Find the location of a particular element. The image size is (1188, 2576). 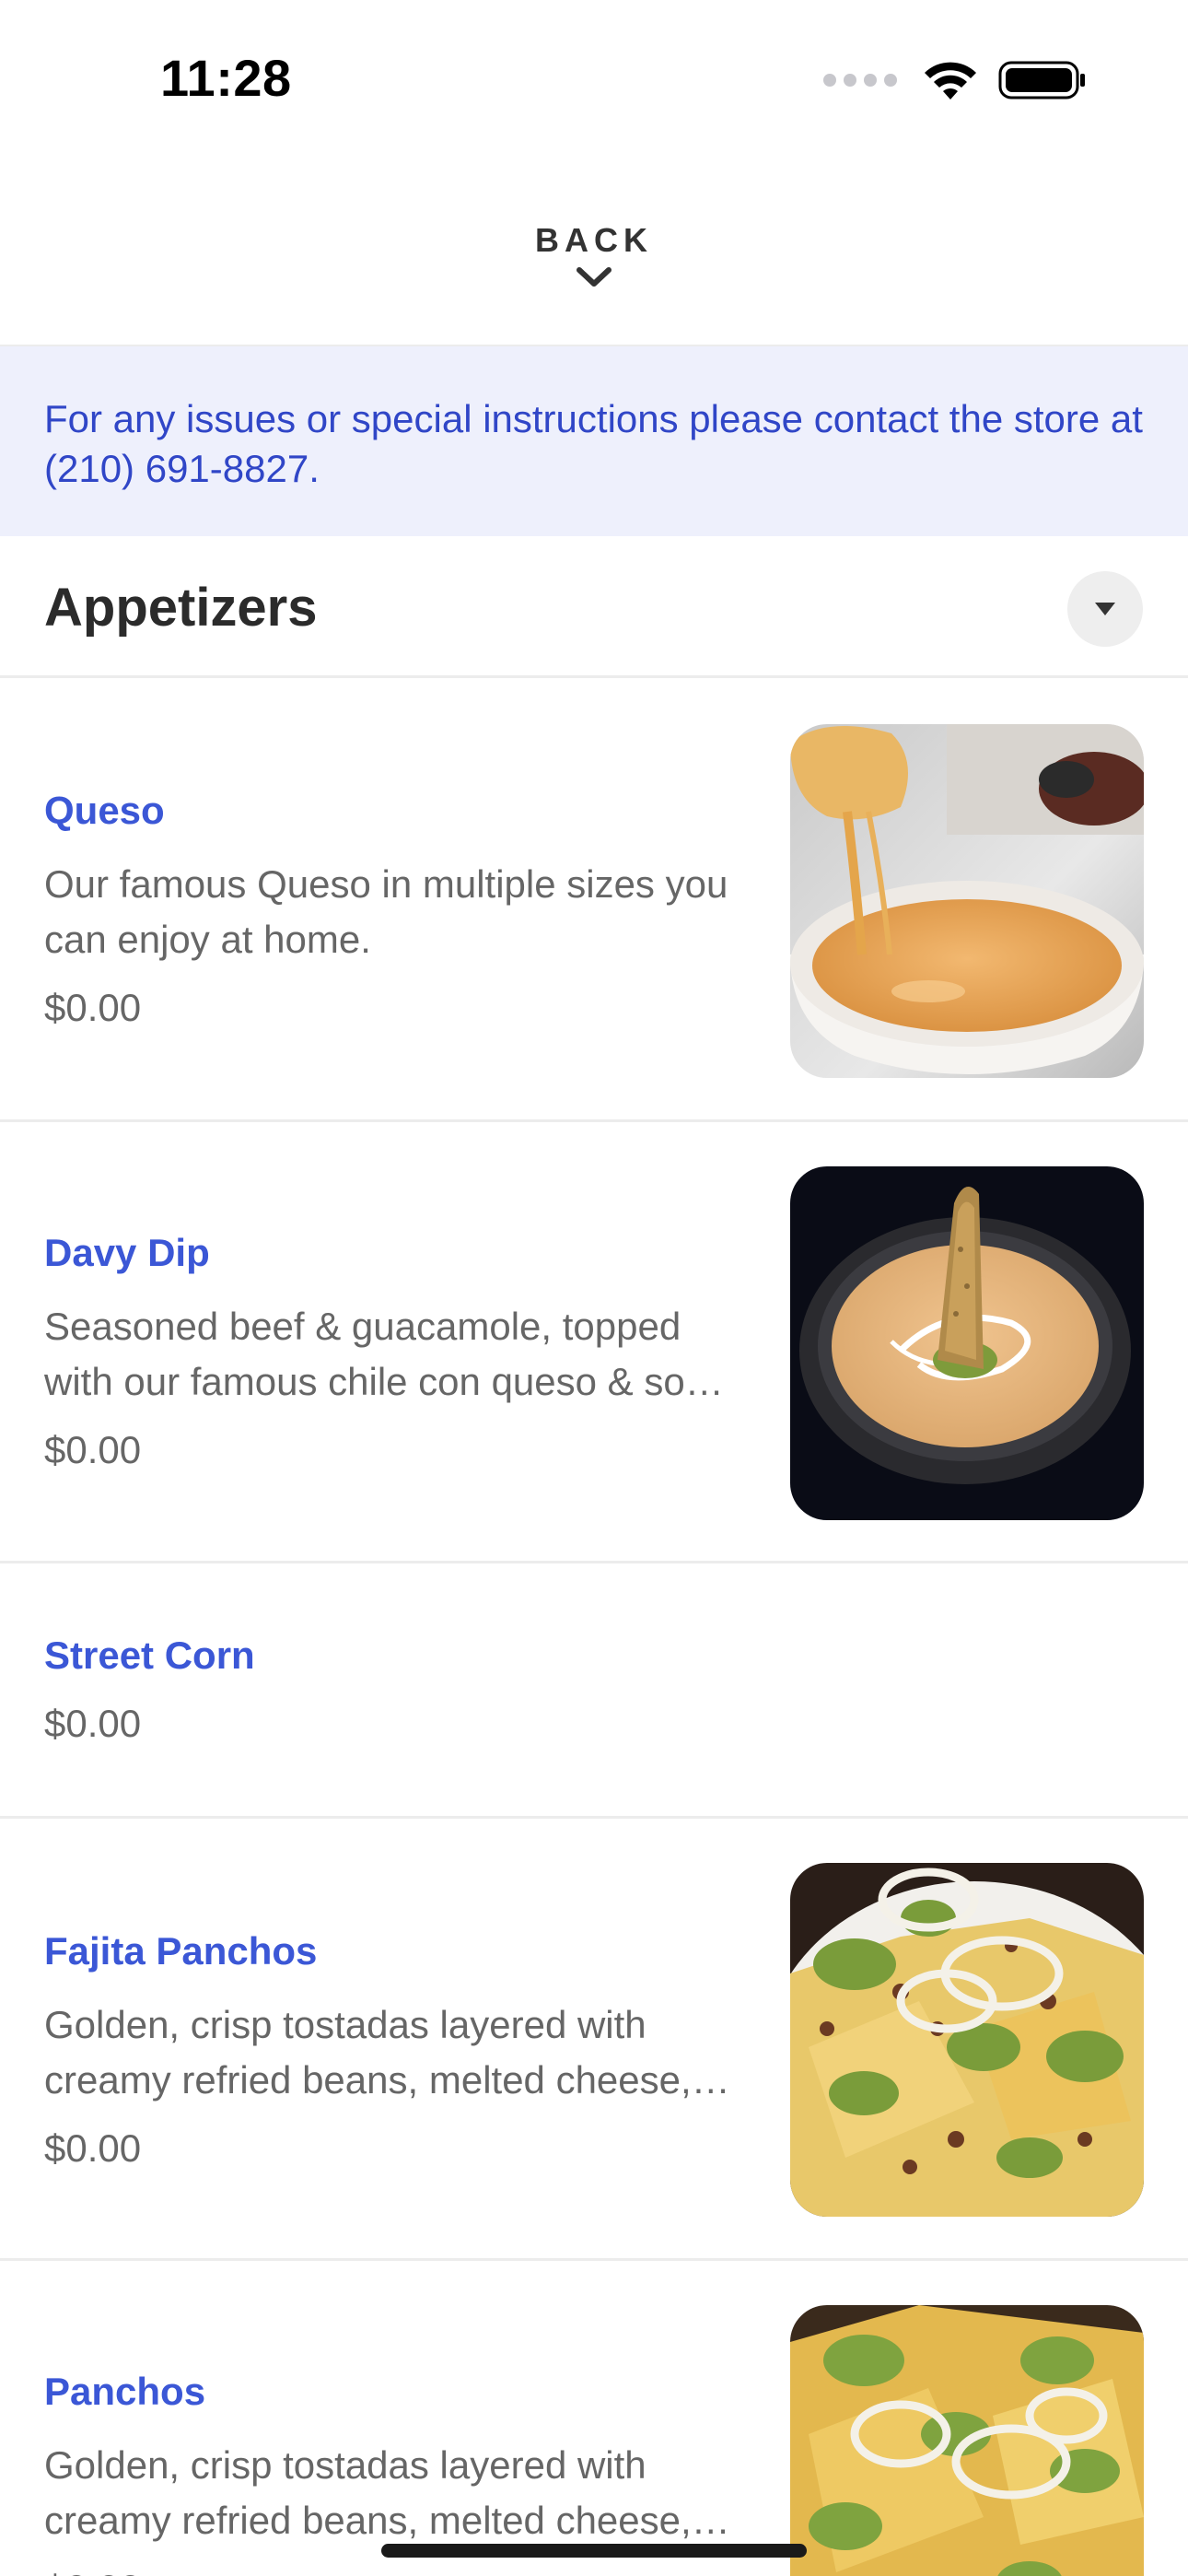

status-icons is located at coordinates (955, 80).